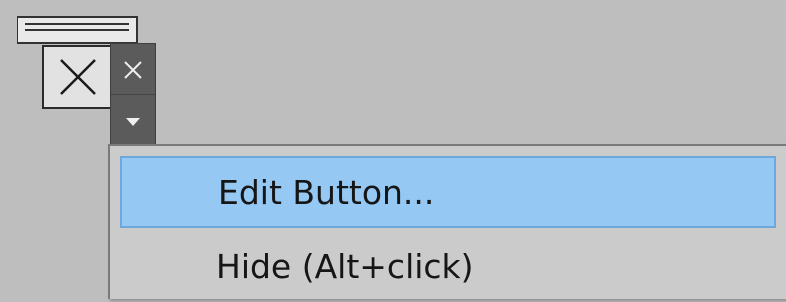 This screenshot has height=302, width=786. I want to click on x-icon, so click(78, 77).